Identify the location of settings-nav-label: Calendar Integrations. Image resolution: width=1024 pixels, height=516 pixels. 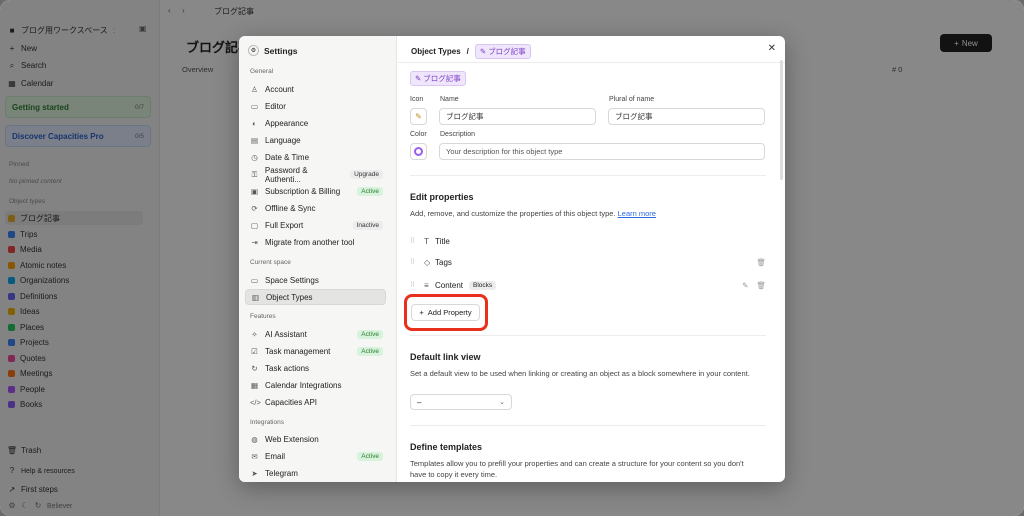
(303, 385).